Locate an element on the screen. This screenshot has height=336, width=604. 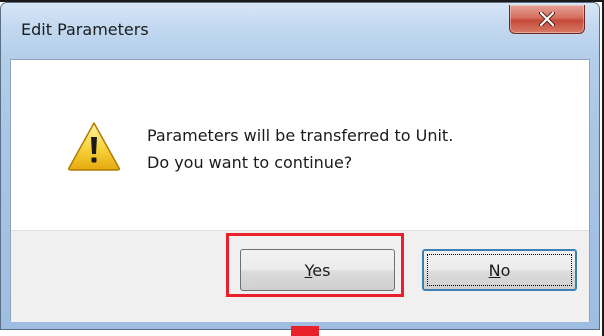
message-line-2: Do you want to continue? is located at coordinates (250, 162).